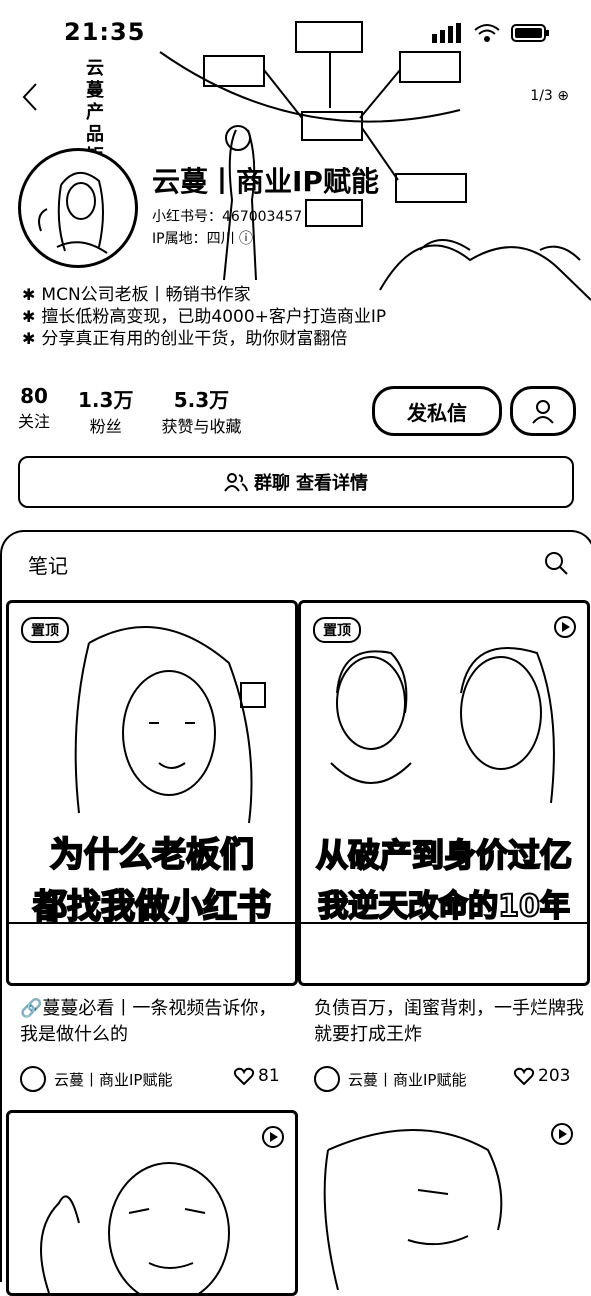  What do you see at coordinates (272, 483) in the screenshot?
I see `group-chat-label: 群聊` at bounding box center [272, 483].